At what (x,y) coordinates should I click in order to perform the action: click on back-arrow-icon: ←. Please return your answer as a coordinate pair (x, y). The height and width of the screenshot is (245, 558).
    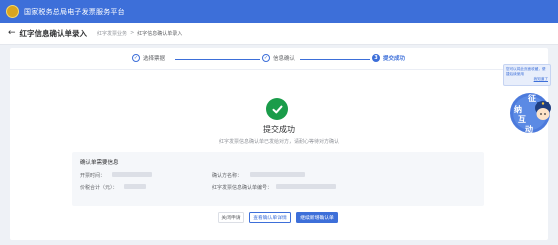
    Looking at the image, I should click on (12, 33).